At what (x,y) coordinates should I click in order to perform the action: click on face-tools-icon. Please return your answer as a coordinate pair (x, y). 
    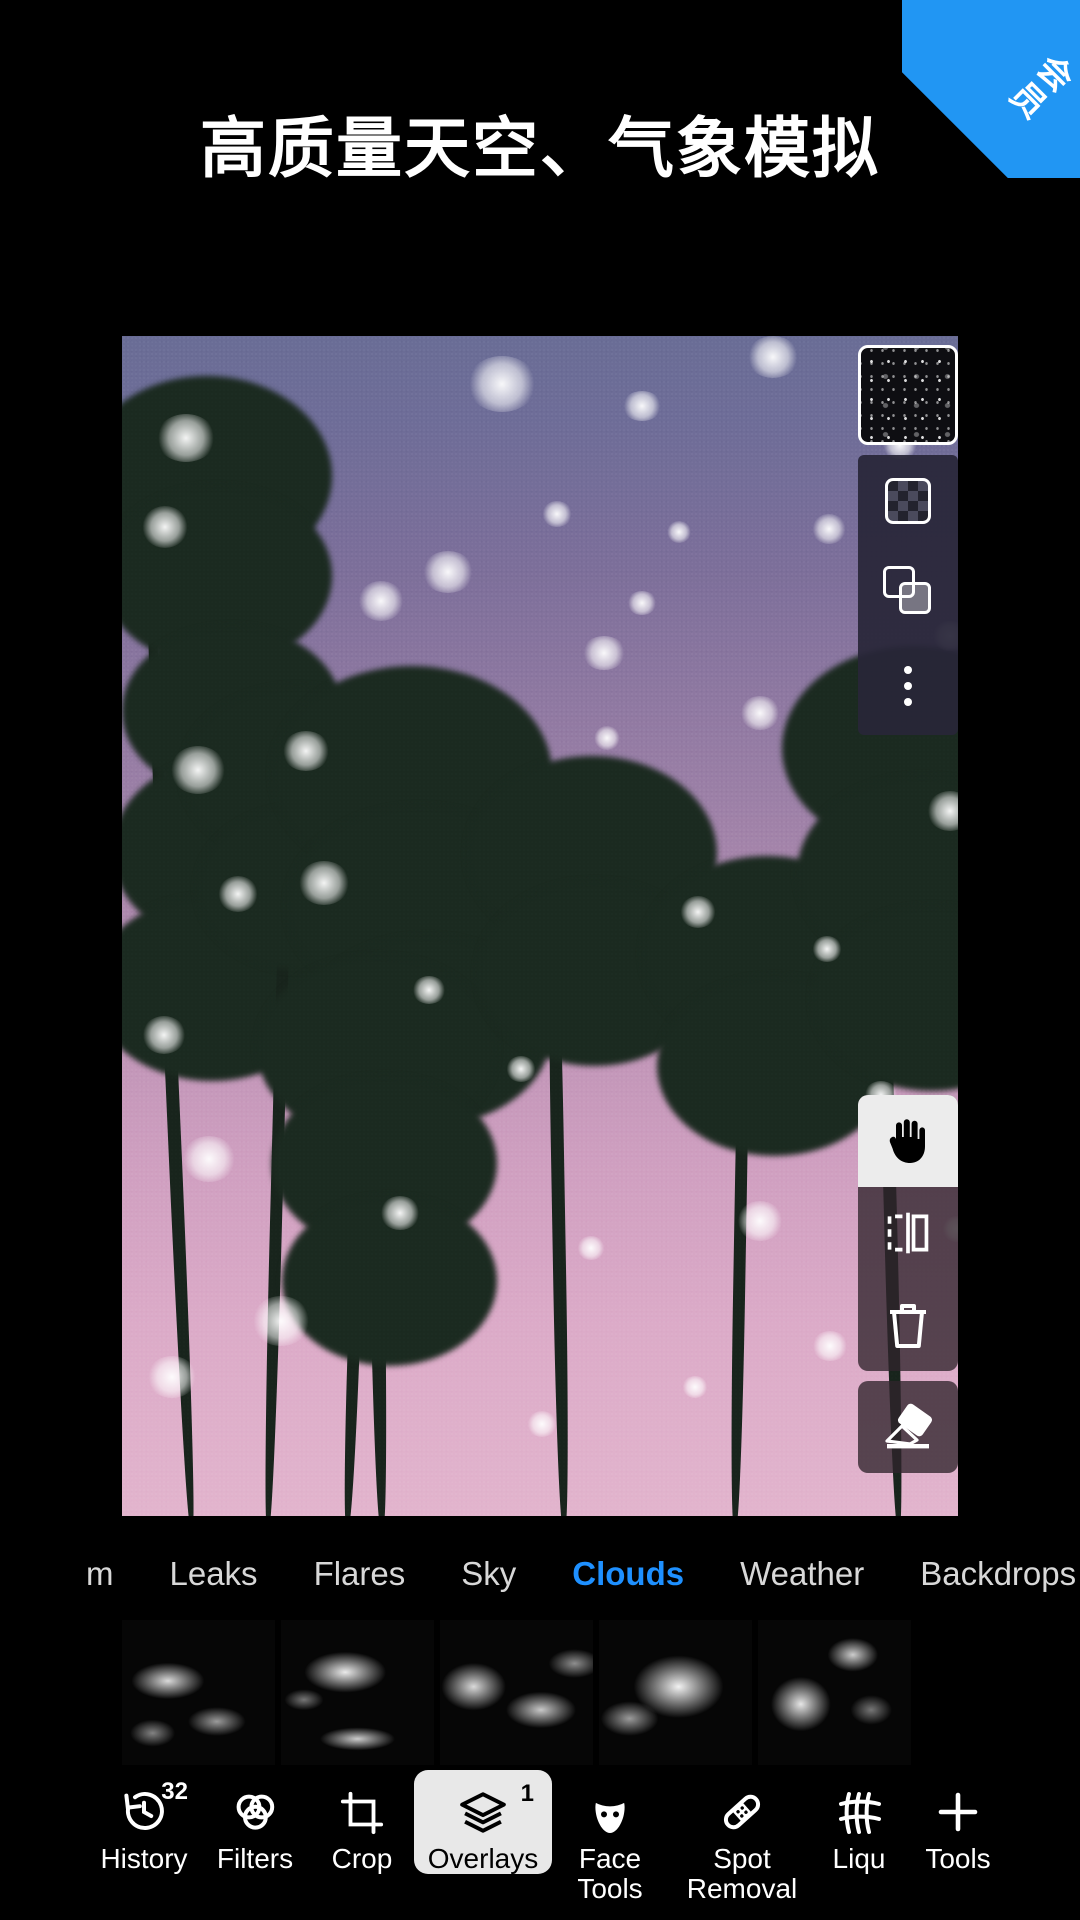
    Looking at the image, I should click on (610, 1810).